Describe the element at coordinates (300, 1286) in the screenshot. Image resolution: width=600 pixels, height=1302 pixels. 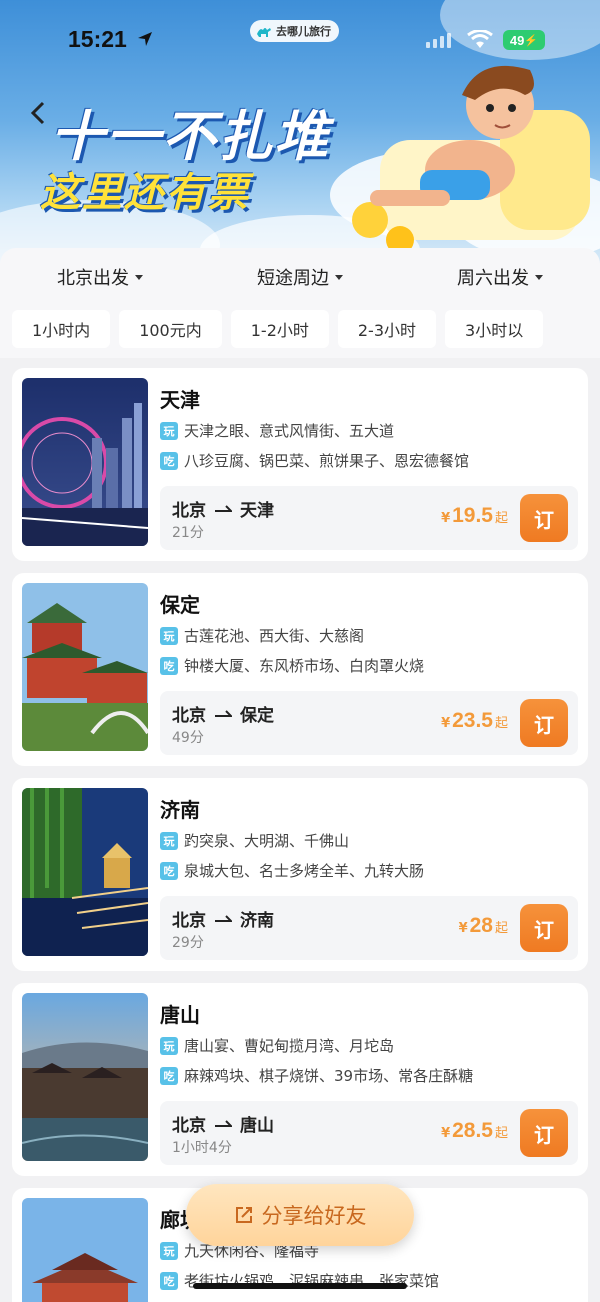
I see `home-indicator` at that location.